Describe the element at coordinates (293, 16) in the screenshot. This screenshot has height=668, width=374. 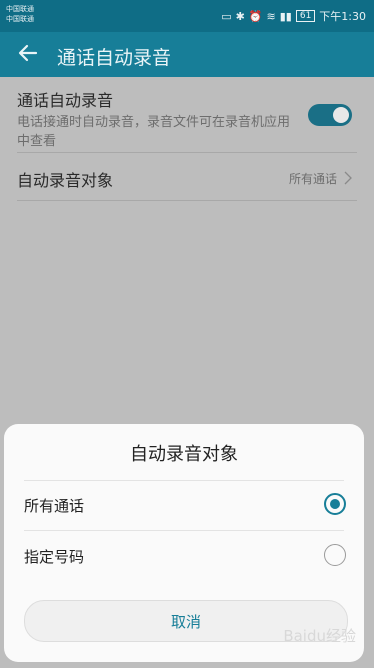
I see `status-icons: ▭ ✱ ⏰ ≋ ▮▮ 61 下午1:30` at that location.